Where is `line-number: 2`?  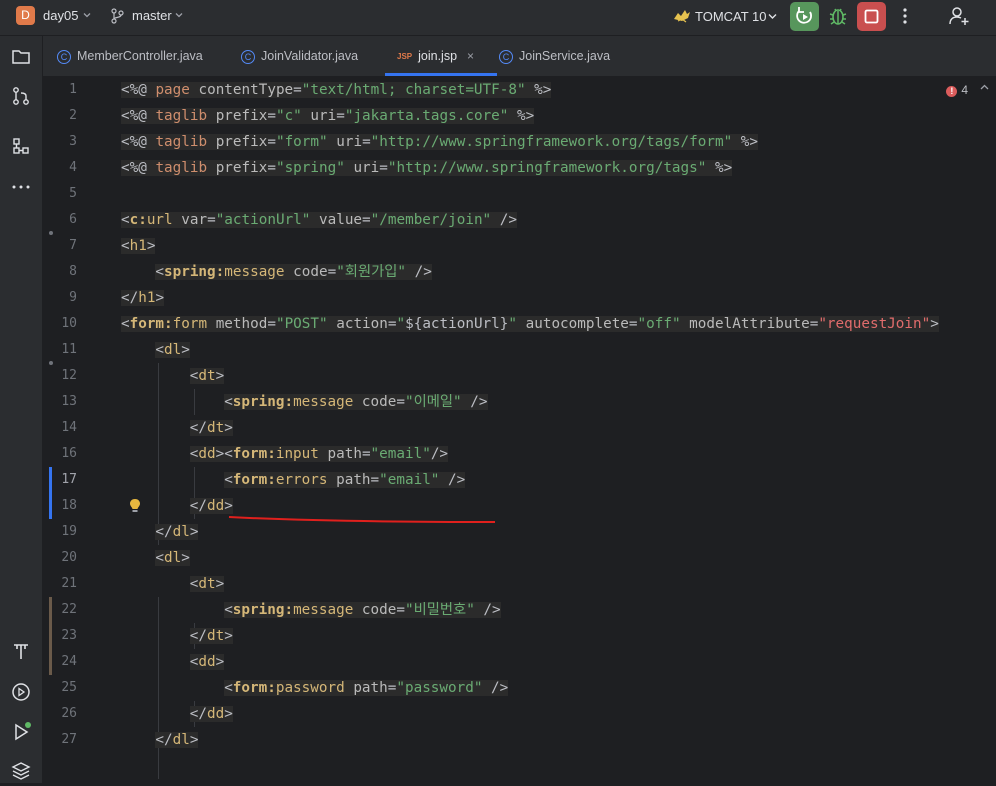 line-number: 2 is located at coordinates (60, 115).